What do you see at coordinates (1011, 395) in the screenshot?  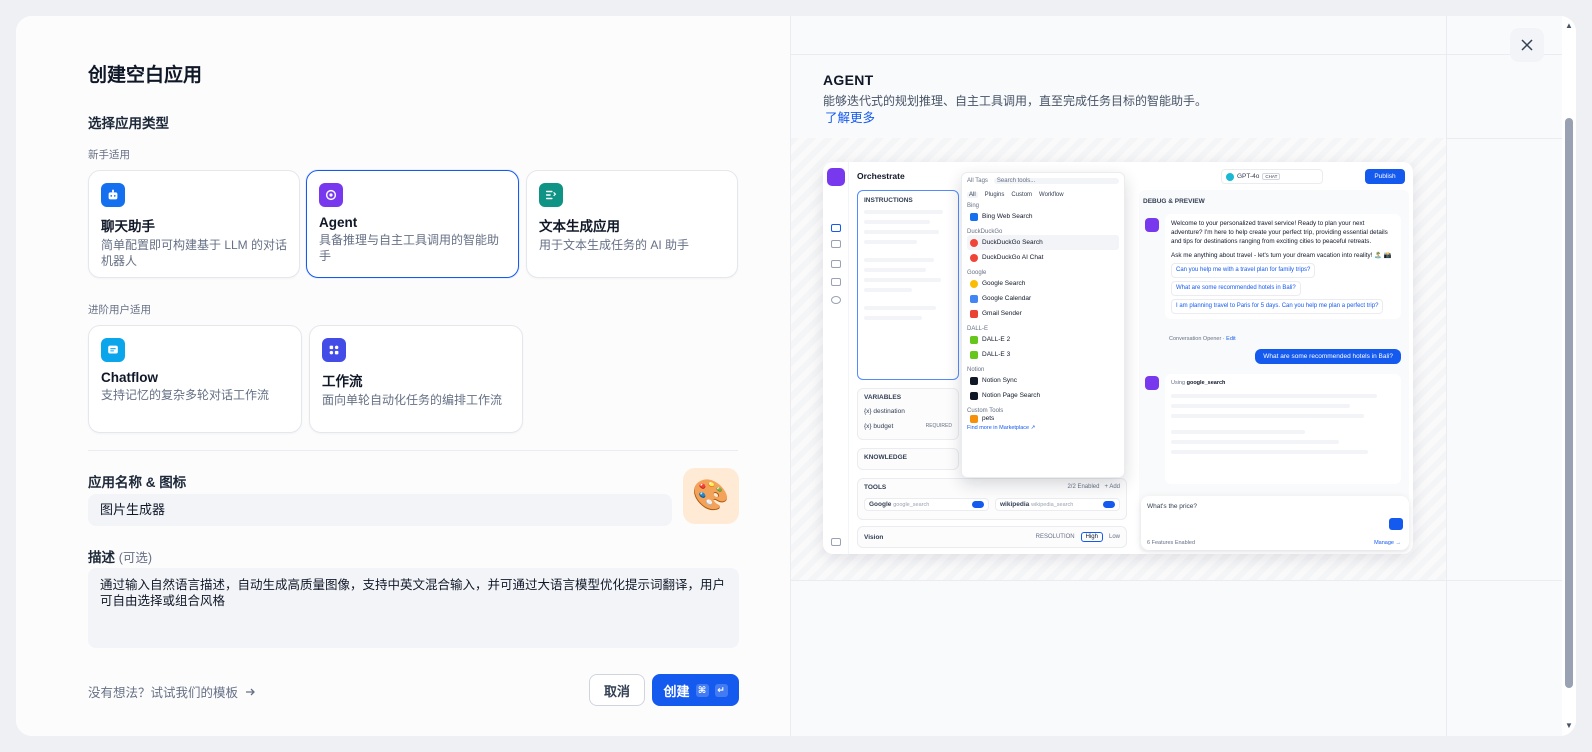 I see `preview-dd-item: Notion Page Search` at bounding box center [1011, 395].